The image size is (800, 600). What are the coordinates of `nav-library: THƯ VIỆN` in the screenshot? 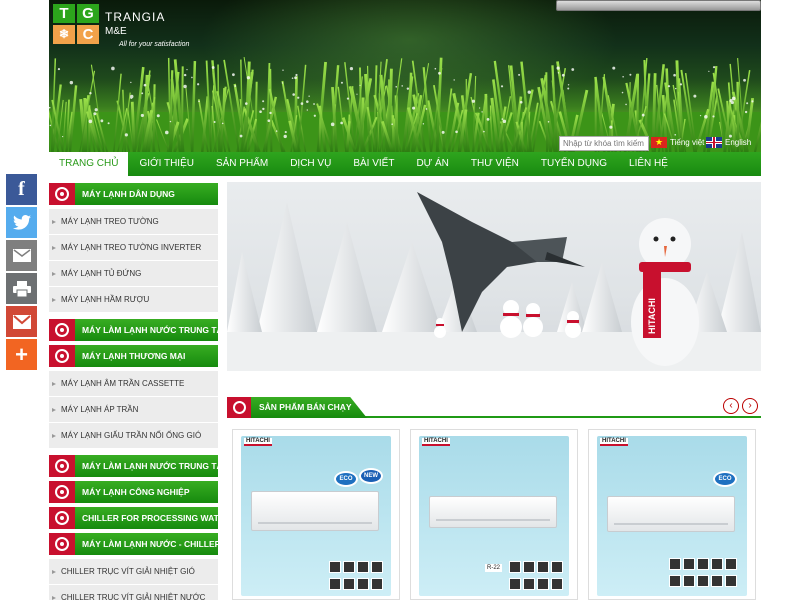 It's located at (495, 164).